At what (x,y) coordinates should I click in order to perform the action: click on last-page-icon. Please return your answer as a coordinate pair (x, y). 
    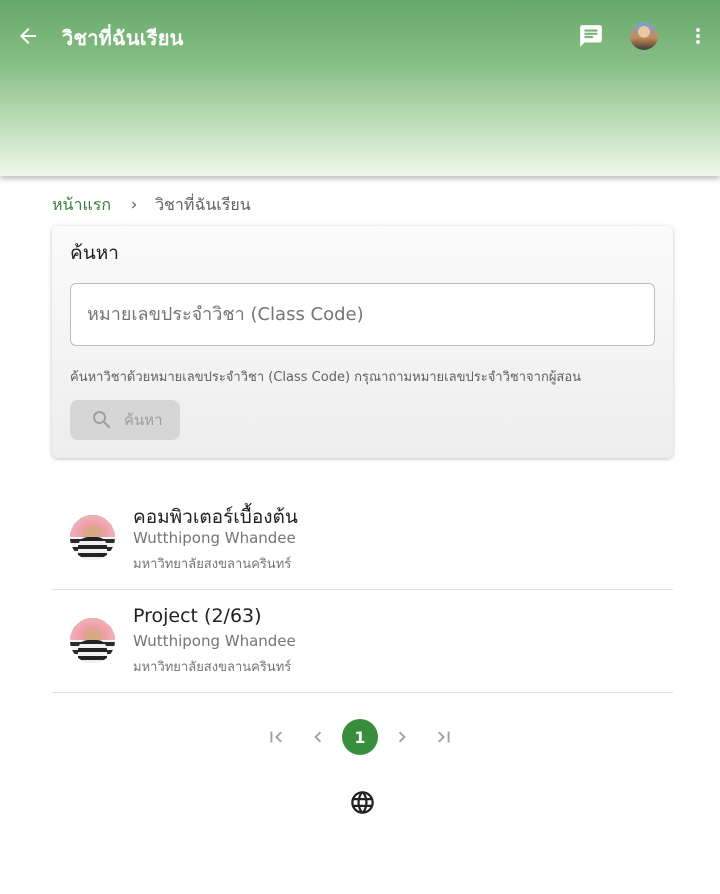
    Looking at the image, I should click on (444, 737).